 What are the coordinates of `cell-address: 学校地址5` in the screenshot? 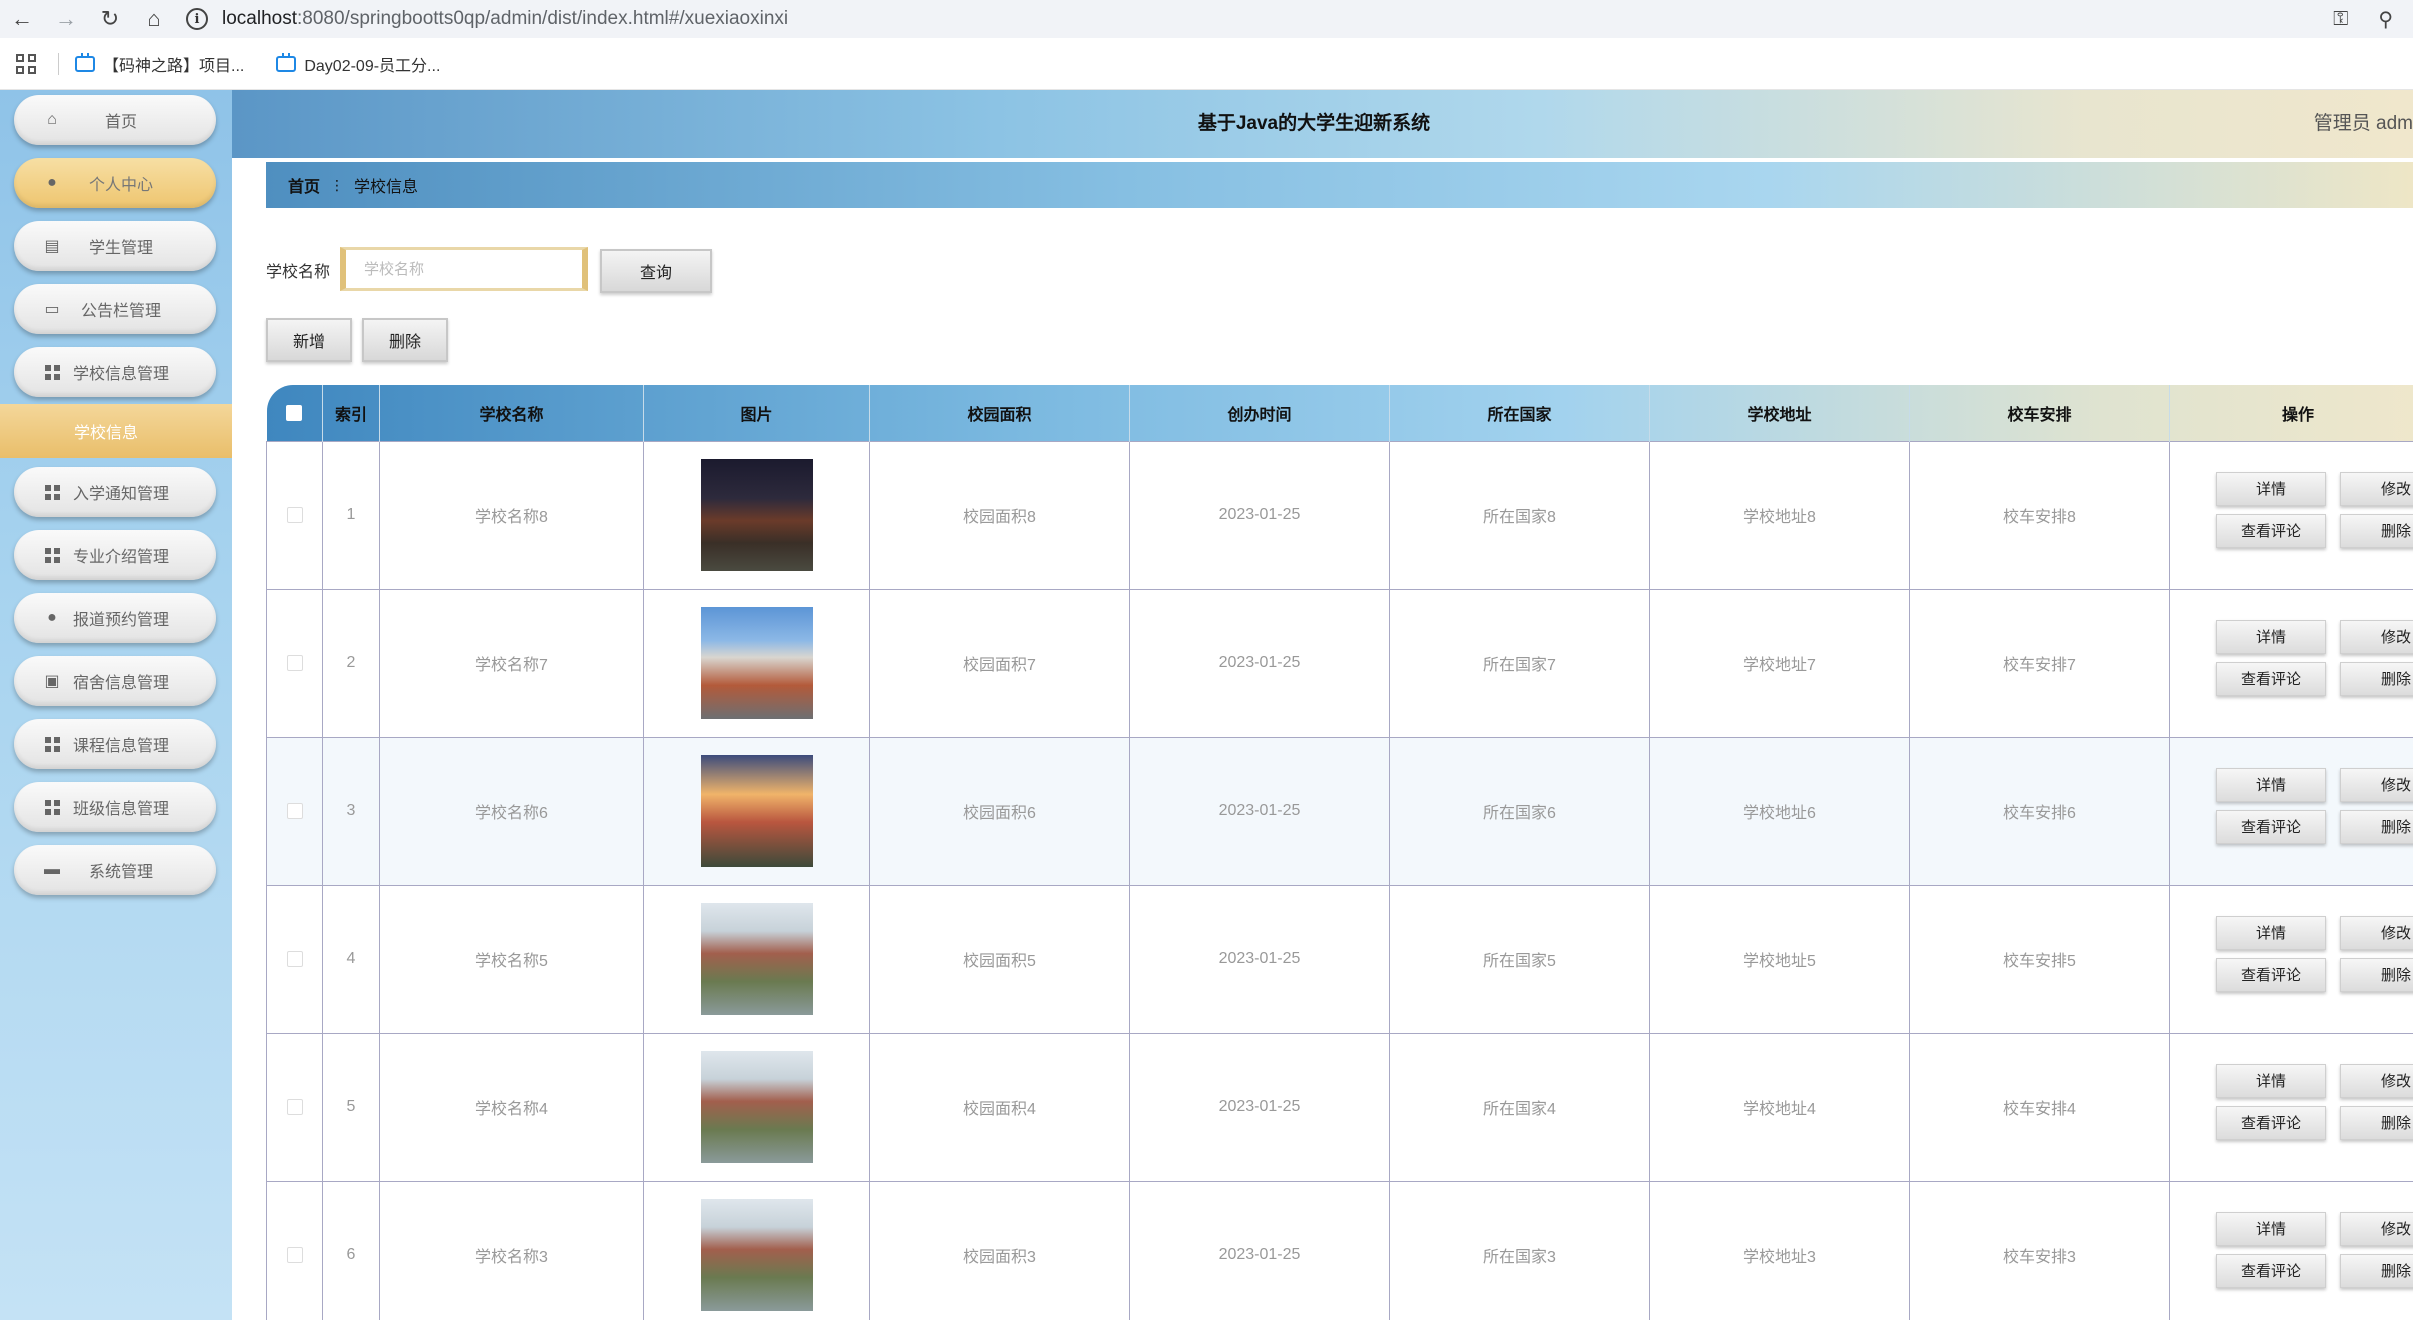 It's located at (1779, 959).